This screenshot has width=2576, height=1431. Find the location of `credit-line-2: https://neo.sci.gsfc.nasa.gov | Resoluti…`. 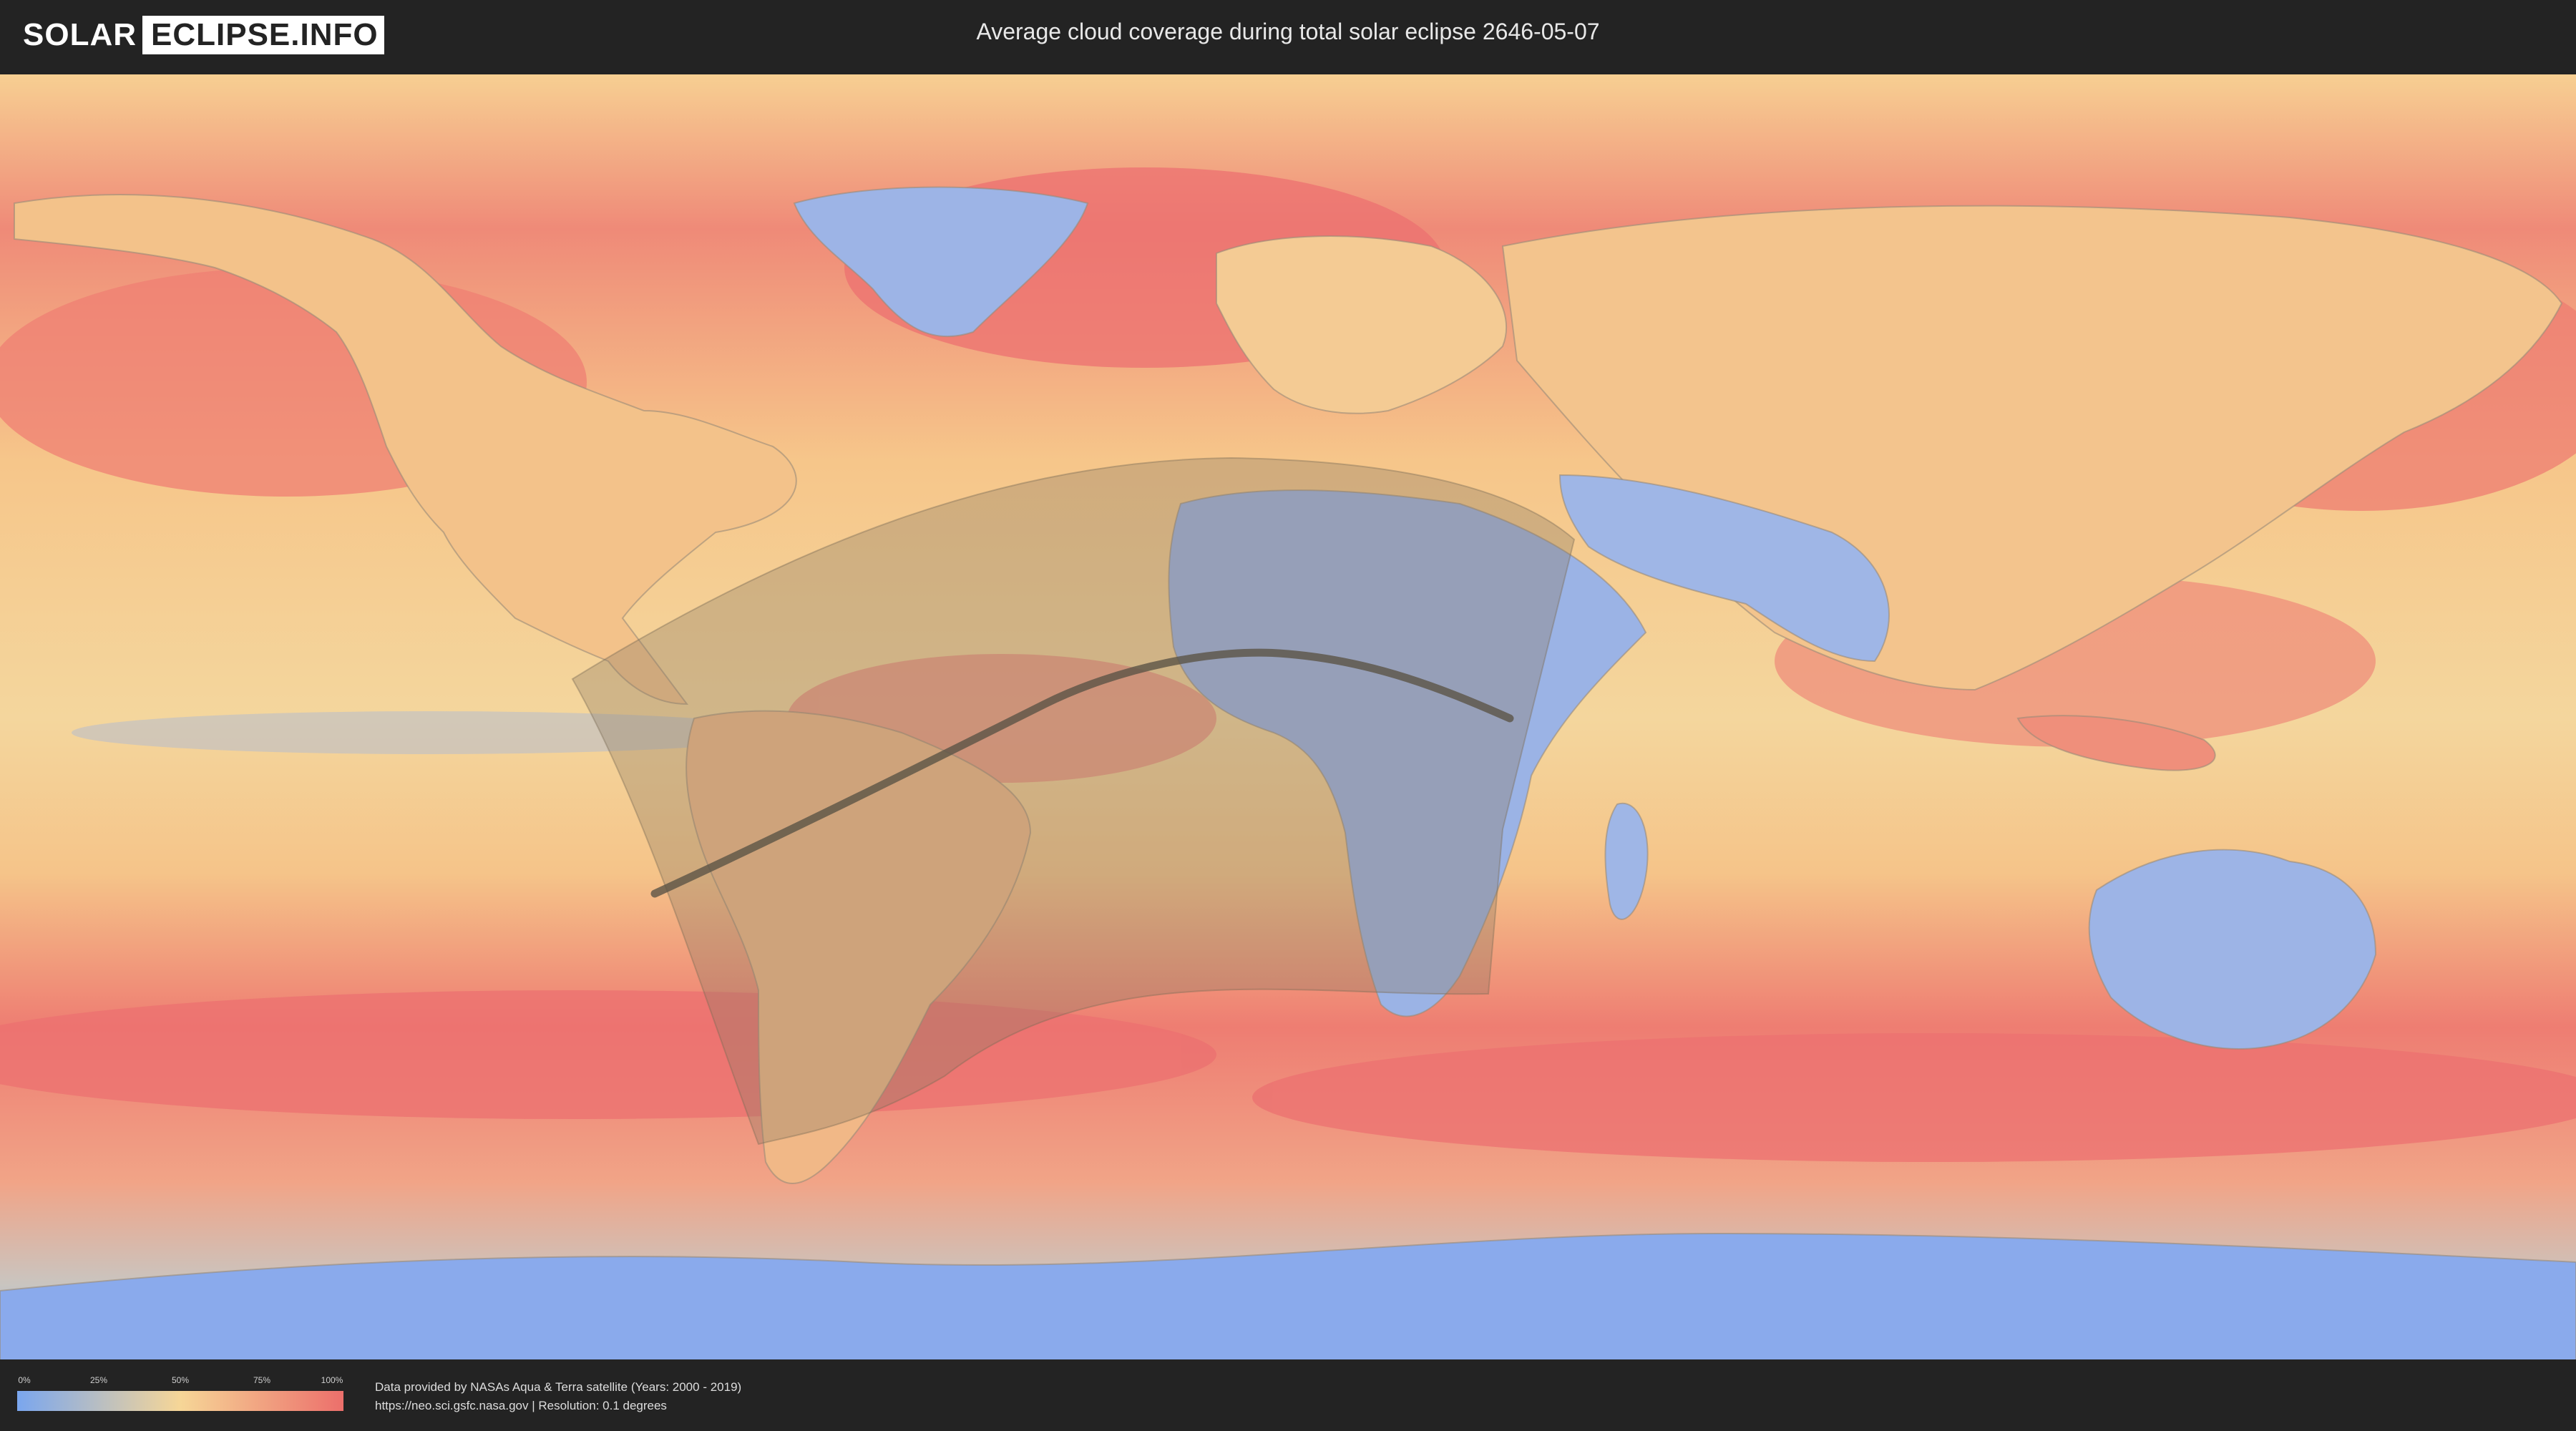

credit-line-2: https://neo.sci.gsfc.nasa.gov | Resoluti… is located at coordinates (558, 1406).